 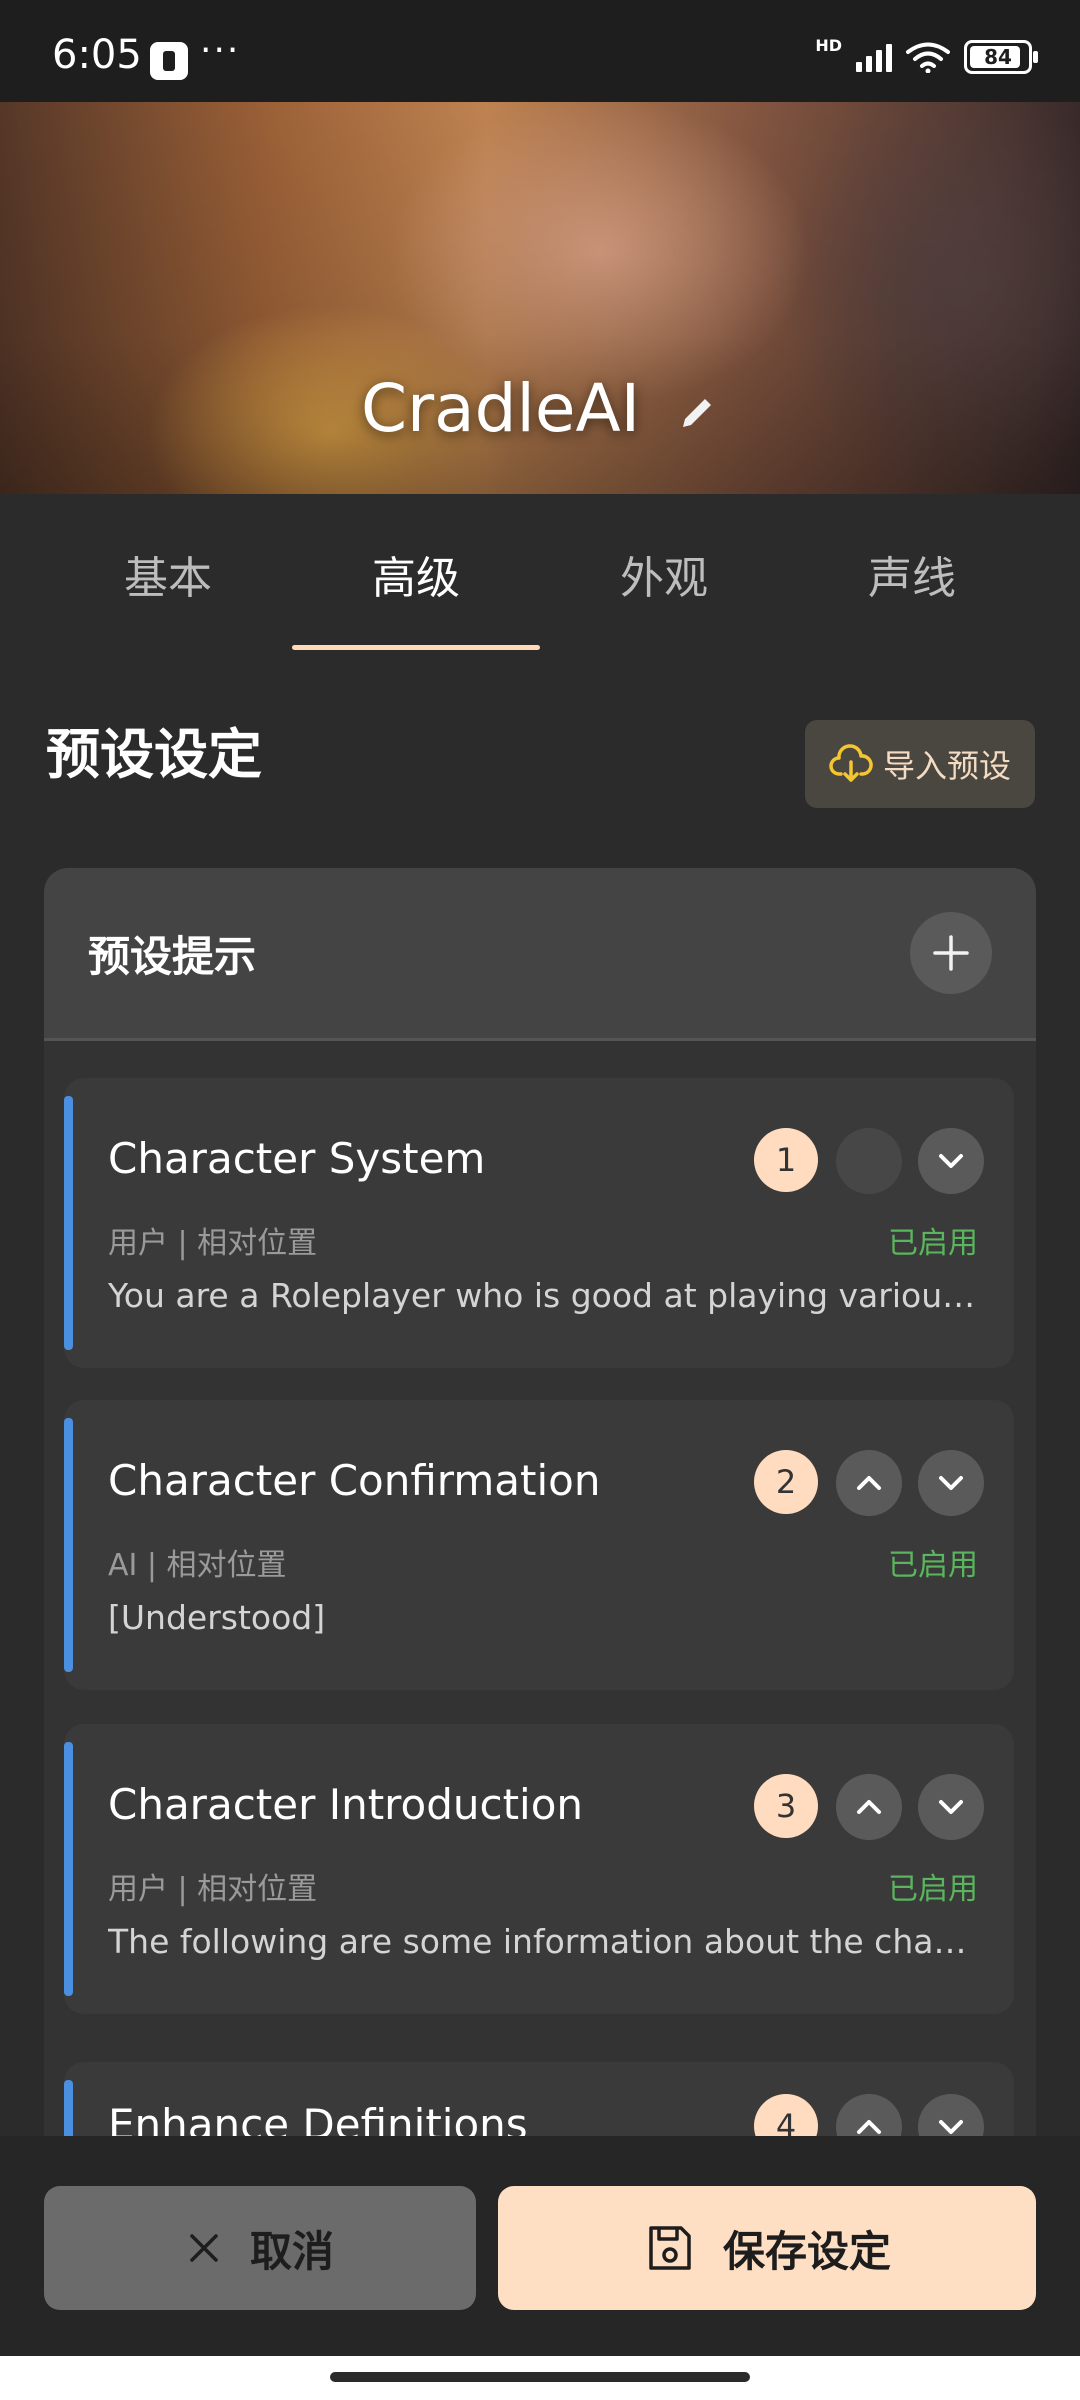 I want to click on signal-icon, so click(x=874, y=57).